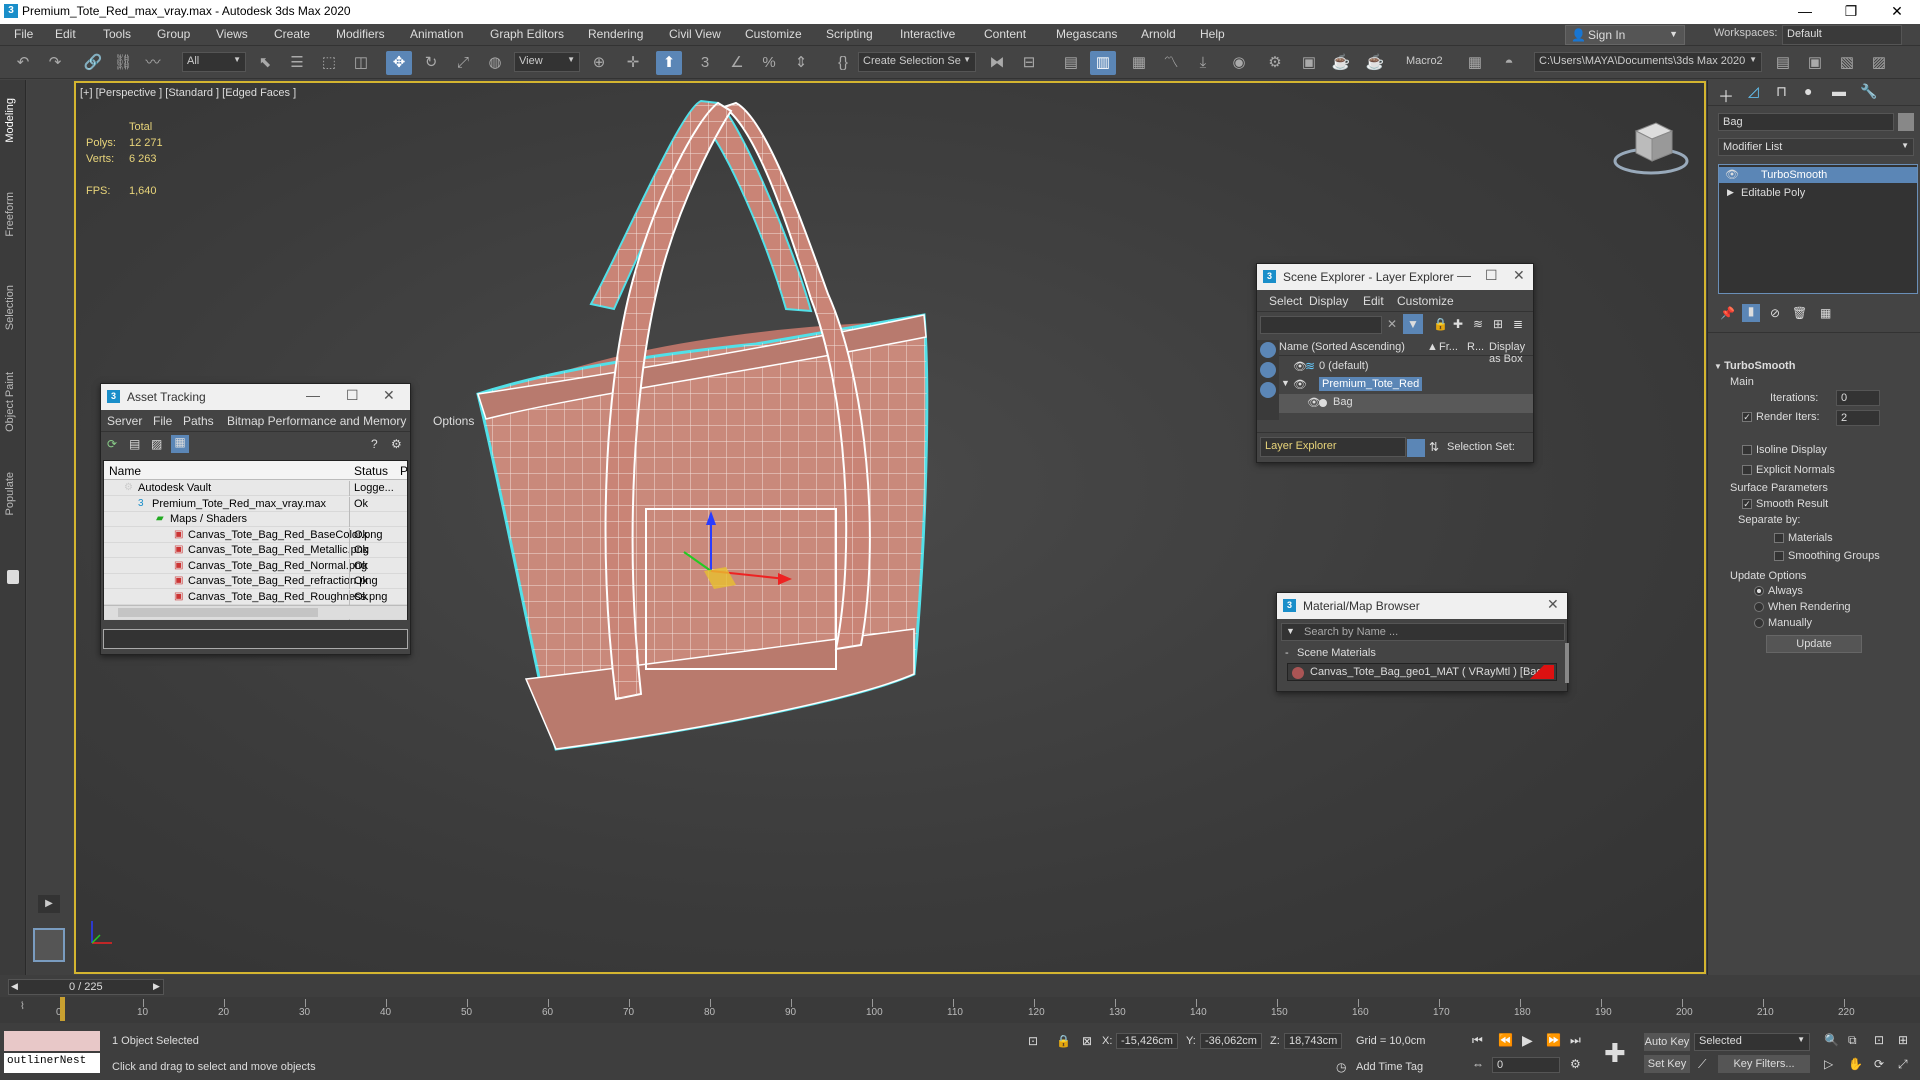 The height and width of the screenshot is (1080, 1920). Describe the element at coordinates (52, 1041) in the screenshot. I see `maxscript-listener-top` at that location.